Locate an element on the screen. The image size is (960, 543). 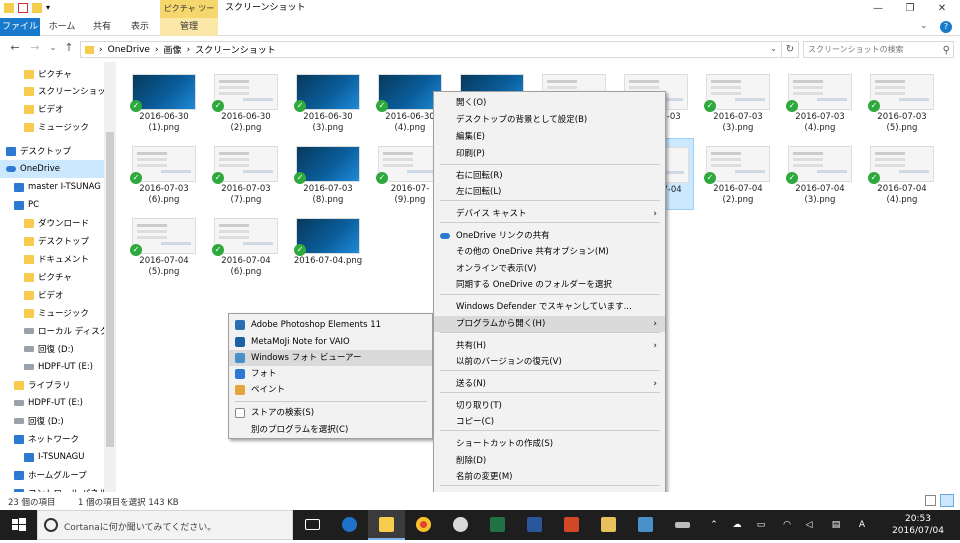
tab-file: ファイル is located at coordinates (20, 27).